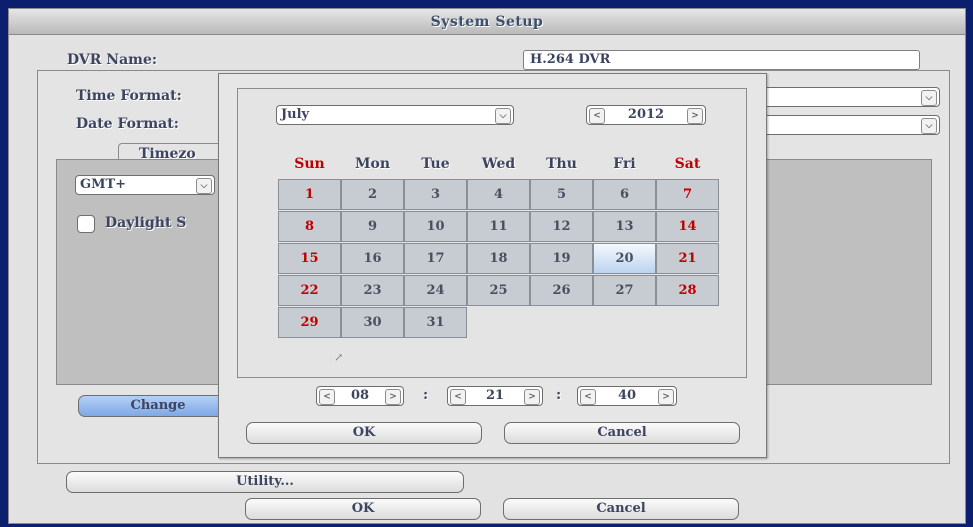 The width and height of the screenshot is (973, 527). Describe the element at coordinates (851, 125) in the screenshot. I see `date-format-select: ⌵` at that location.